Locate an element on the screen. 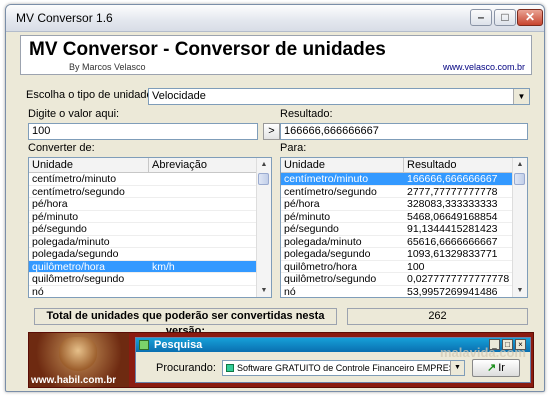 The image size is (550, 400). list-item-value: 53,9957269941486 is located at coordinates (452, 291).